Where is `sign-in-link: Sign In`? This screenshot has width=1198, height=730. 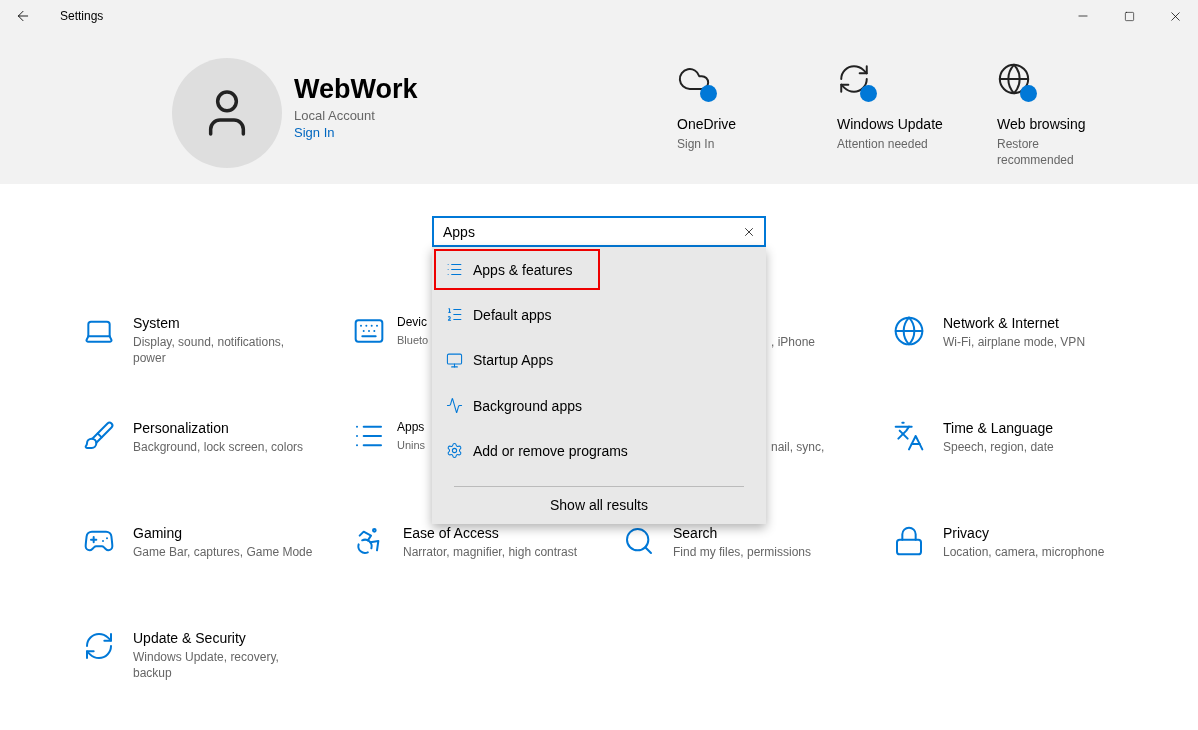
sign-in-link: Sign In is located at coordinates (314, 132).